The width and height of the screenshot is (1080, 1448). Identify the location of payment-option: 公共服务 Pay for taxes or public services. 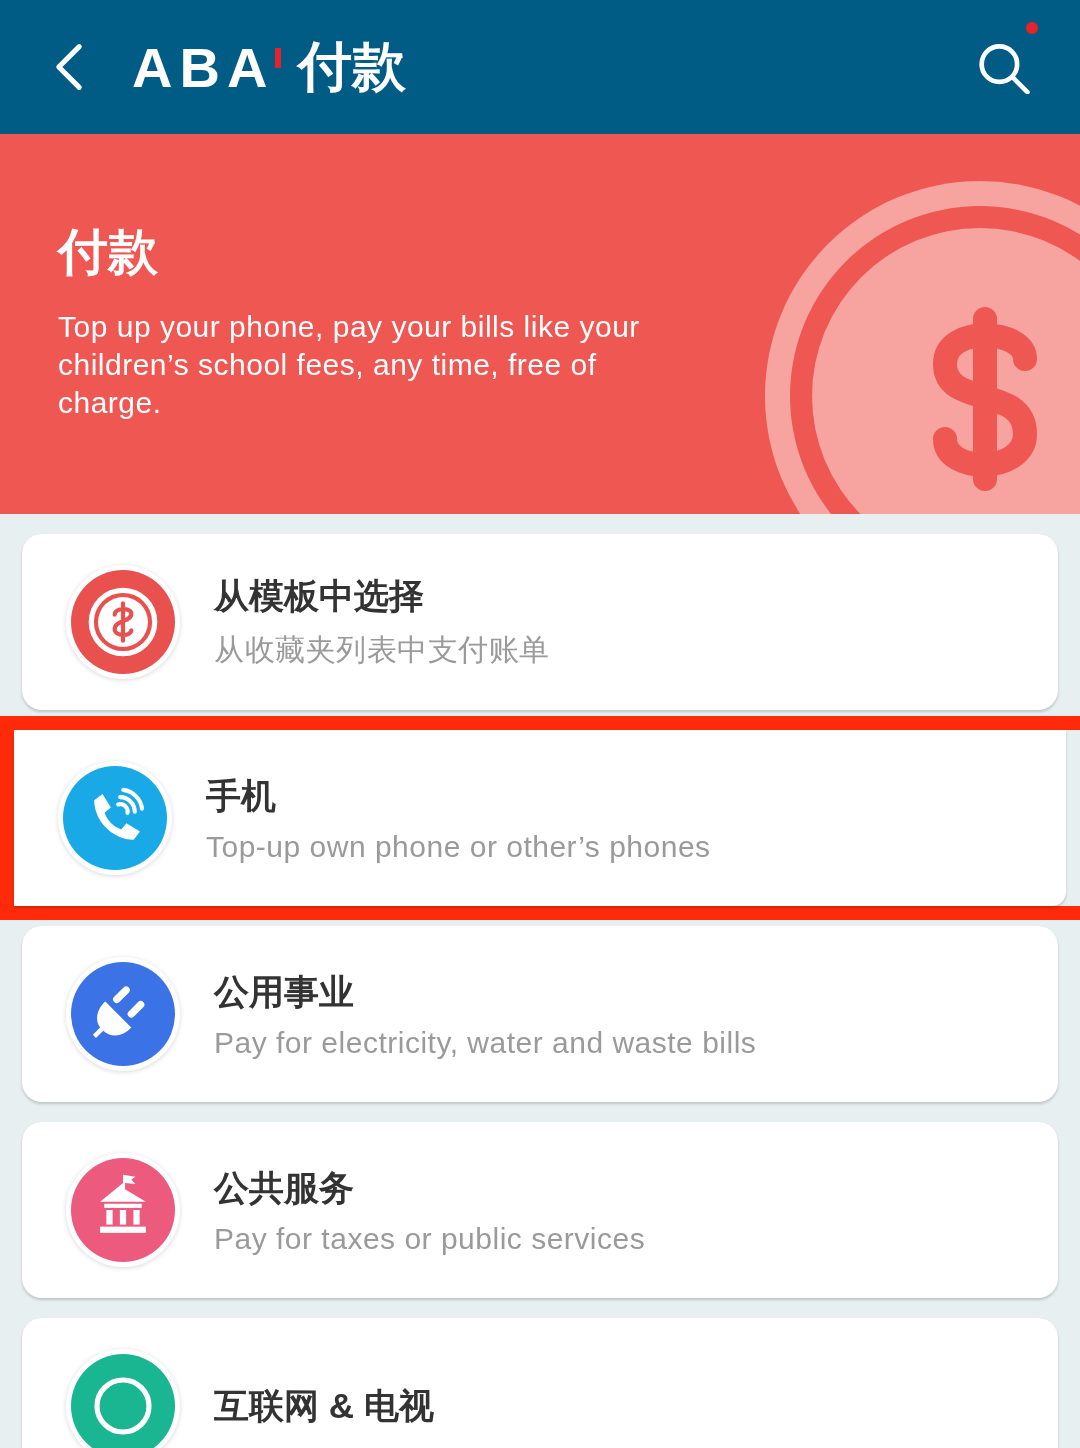
(540, 1210).